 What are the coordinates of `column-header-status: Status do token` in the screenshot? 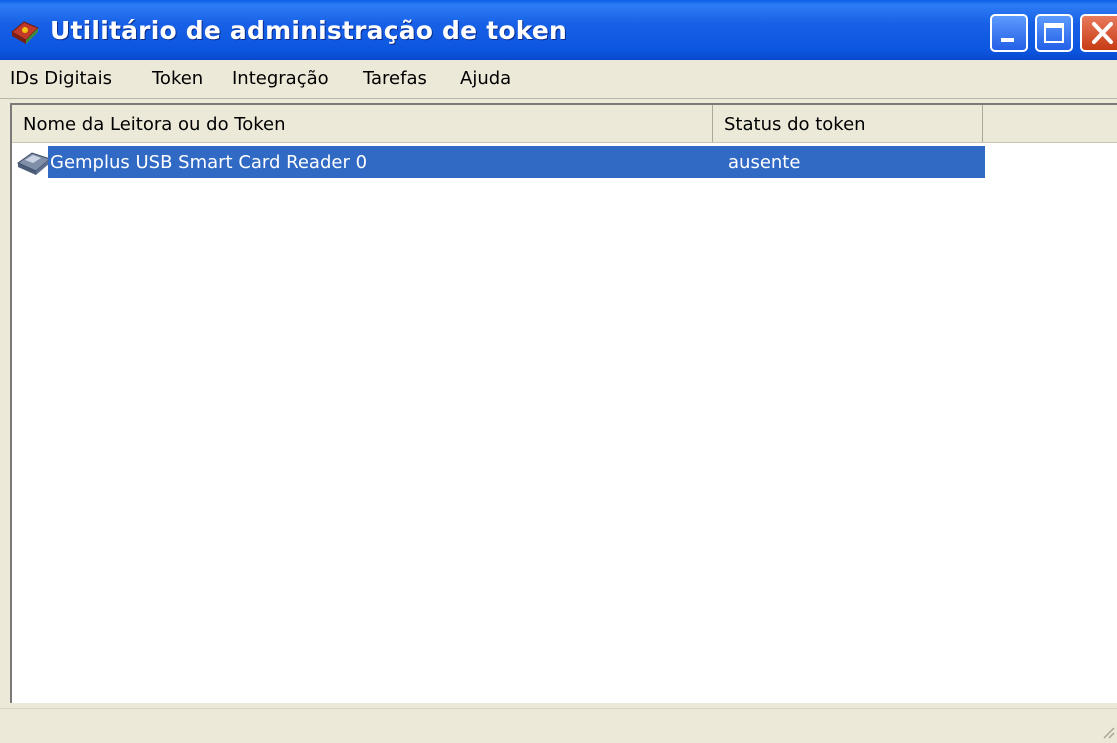 It's located at (848, 123).